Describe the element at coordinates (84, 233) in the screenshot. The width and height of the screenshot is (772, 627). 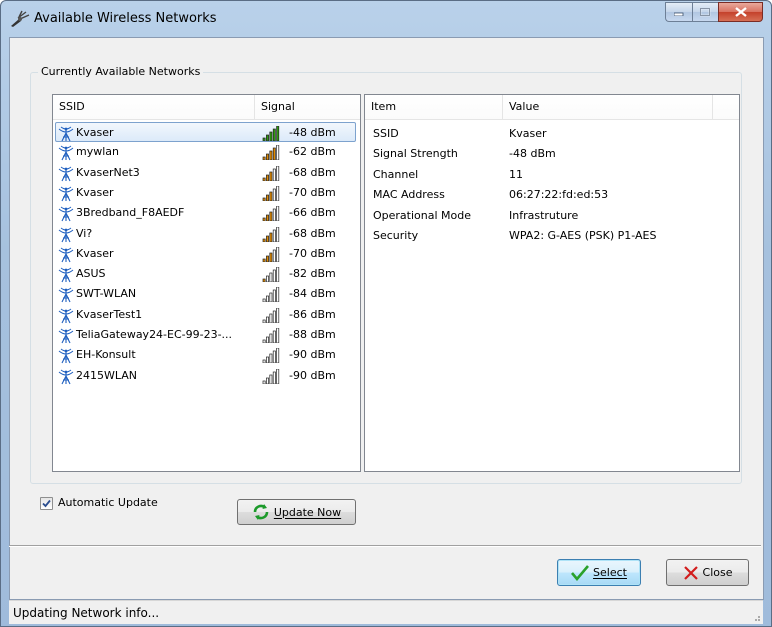
I see `network-ssid: Vi?` at that location.